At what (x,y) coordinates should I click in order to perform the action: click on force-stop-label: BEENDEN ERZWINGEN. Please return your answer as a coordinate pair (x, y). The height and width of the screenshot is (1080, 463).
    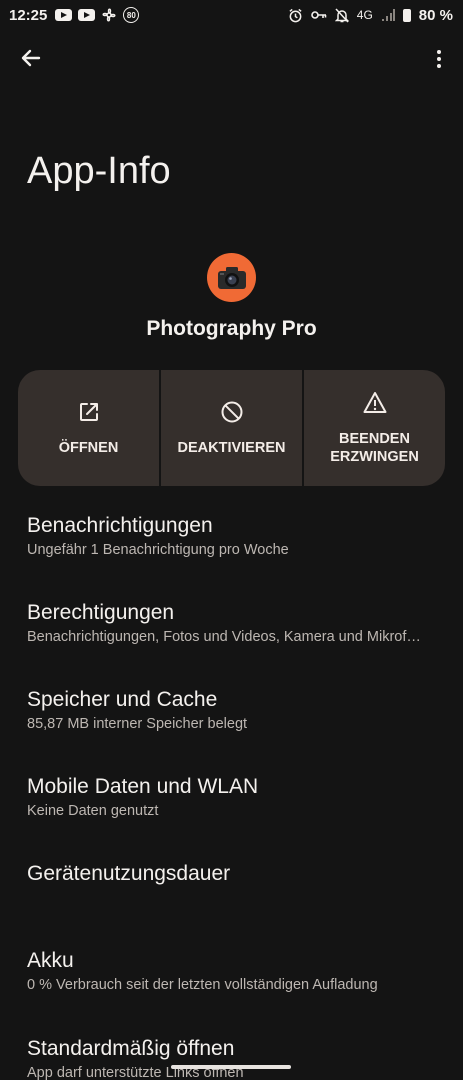
    Looking at the image, I should click on (374, 448).